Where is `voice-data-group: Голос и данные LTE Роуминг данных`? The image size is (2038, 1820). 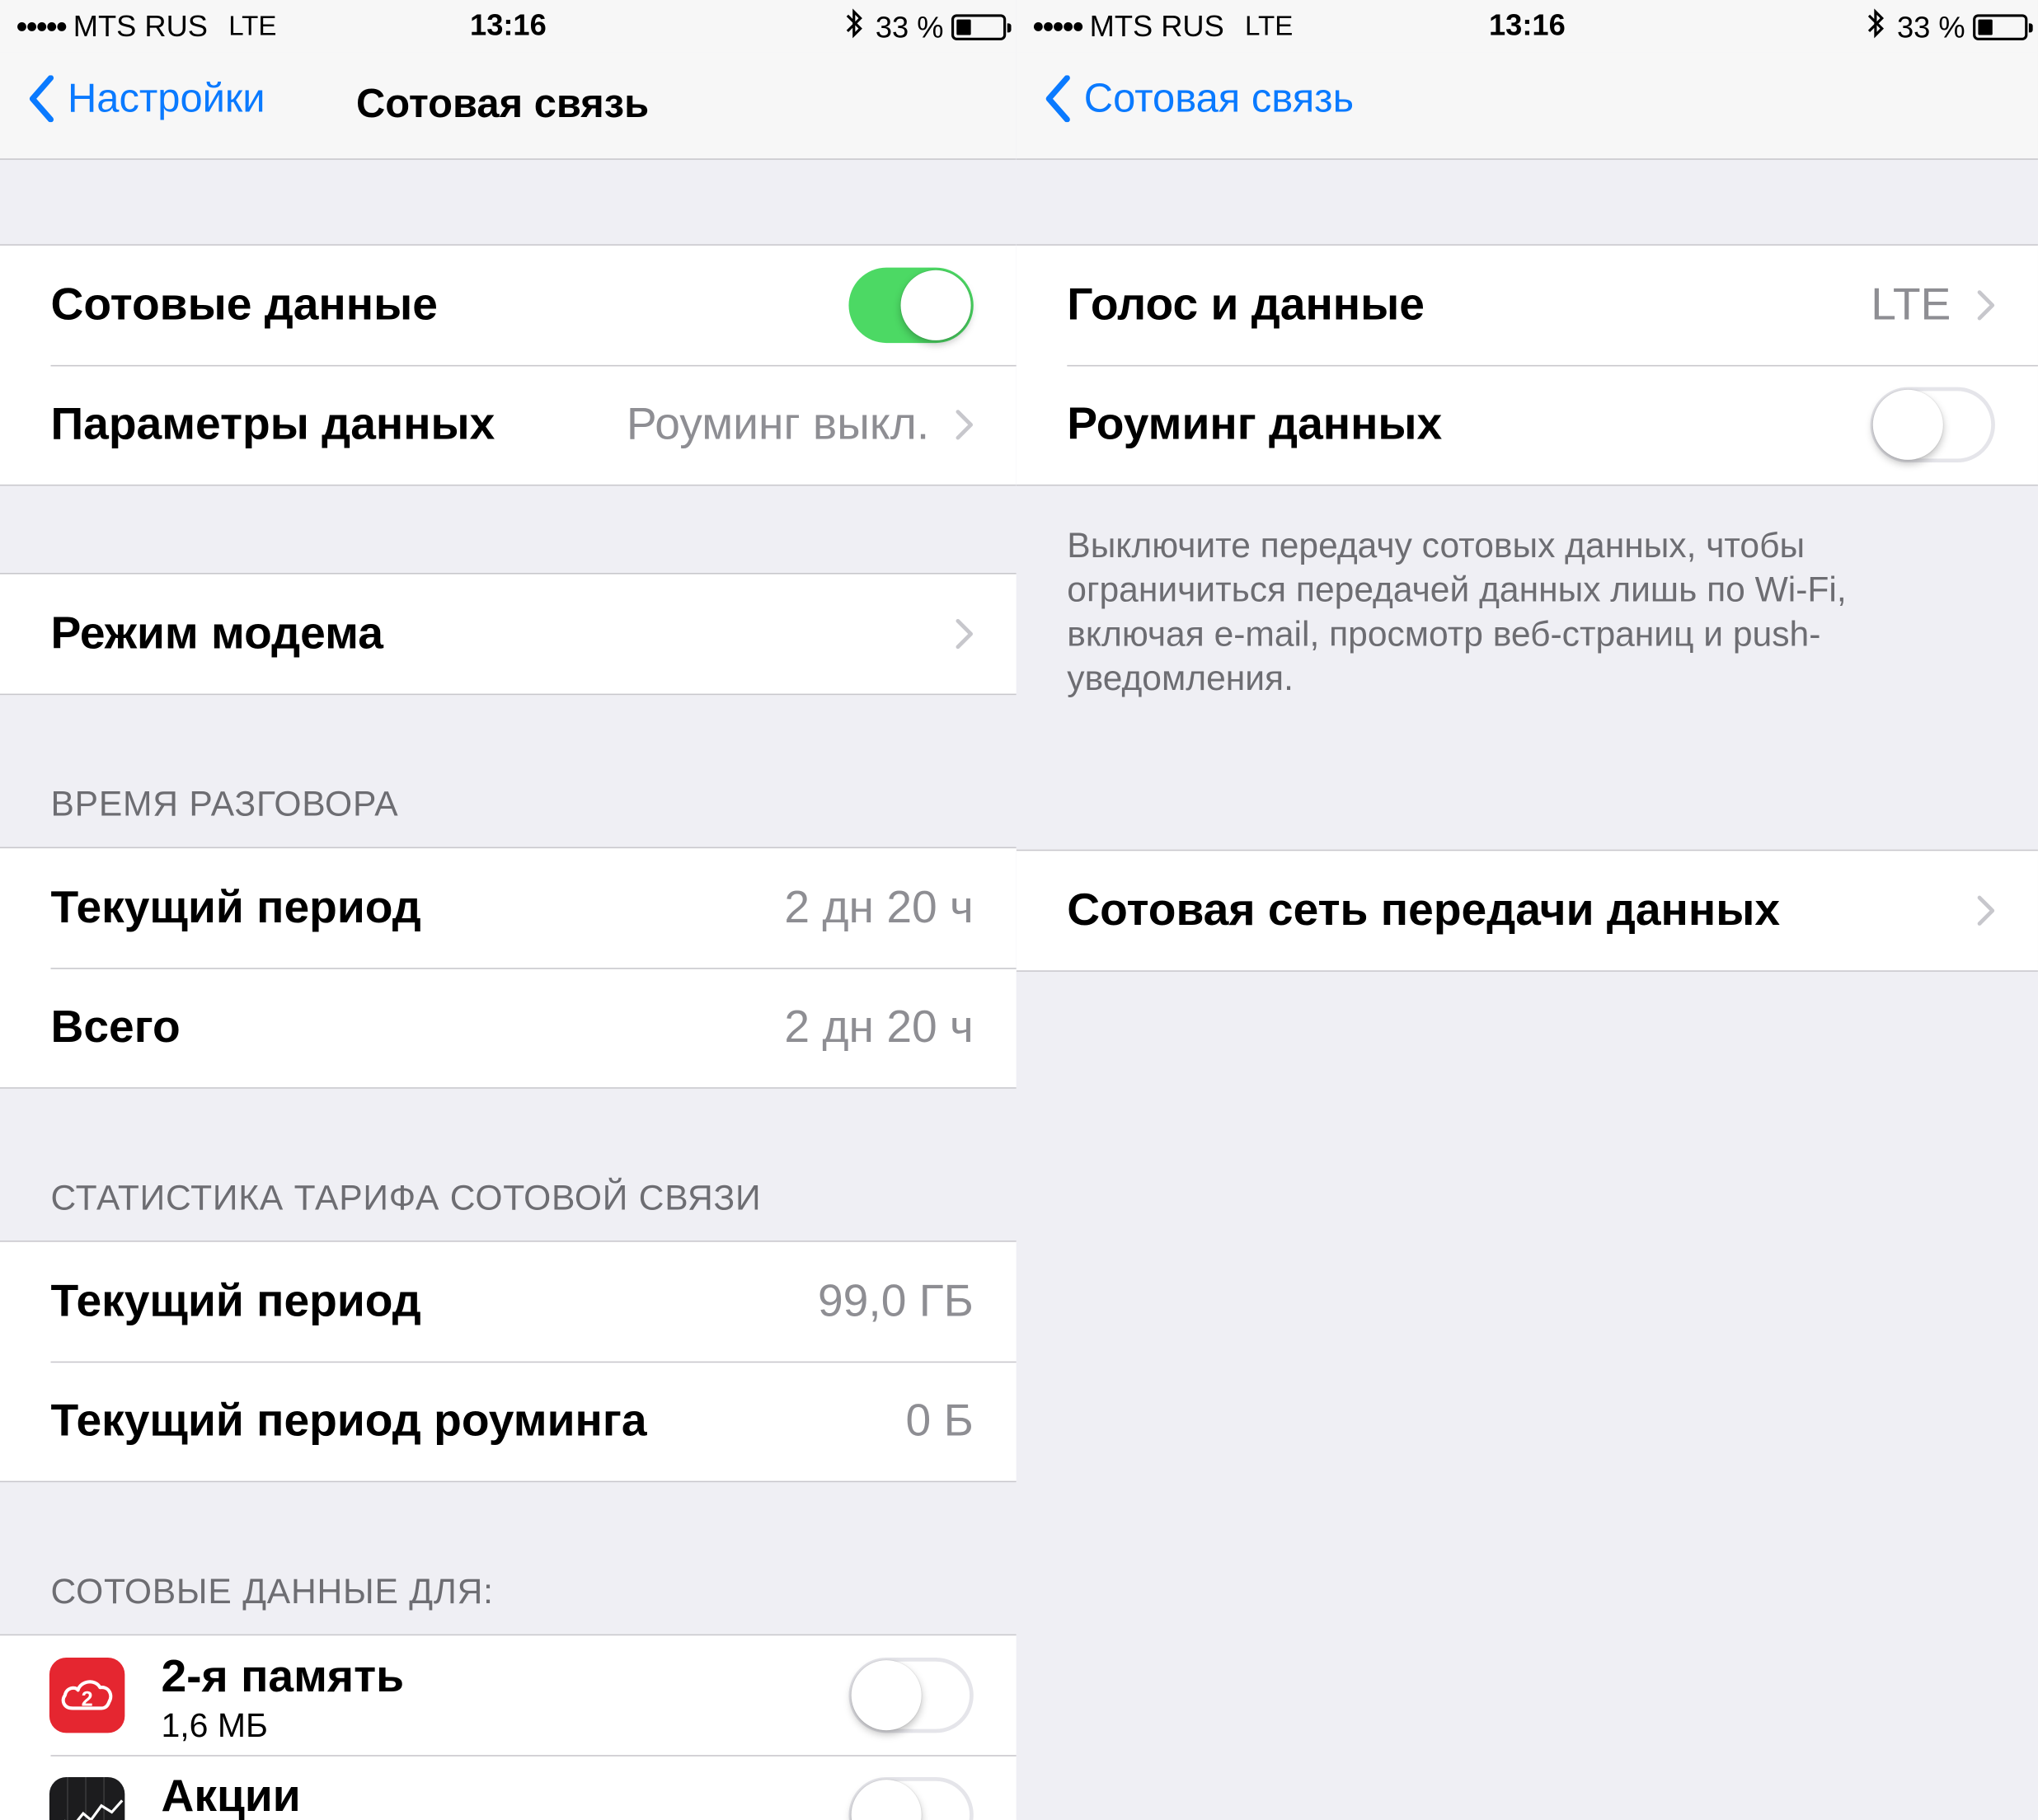
voice-data-group: Голос и данные LTE Роуминг данных is located at coordinates (1527, 365).